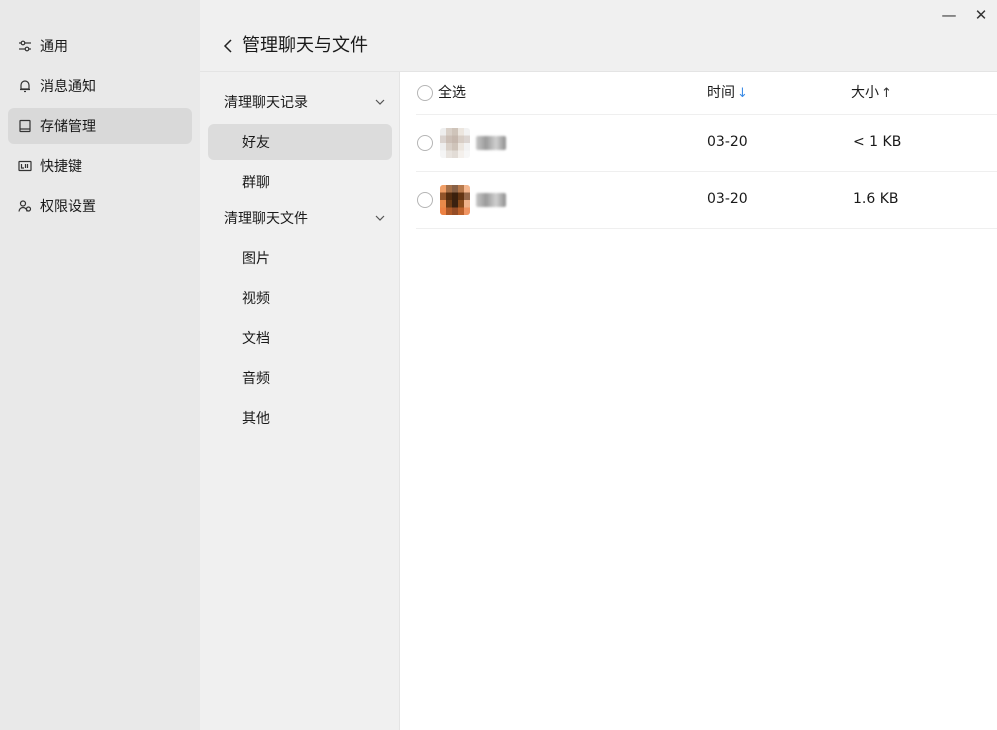 This screenshot has width=997, height=730. Describe the element at coordinates (256, 259) in the screenshot. I see `menu-item-label: 图片` at that location.